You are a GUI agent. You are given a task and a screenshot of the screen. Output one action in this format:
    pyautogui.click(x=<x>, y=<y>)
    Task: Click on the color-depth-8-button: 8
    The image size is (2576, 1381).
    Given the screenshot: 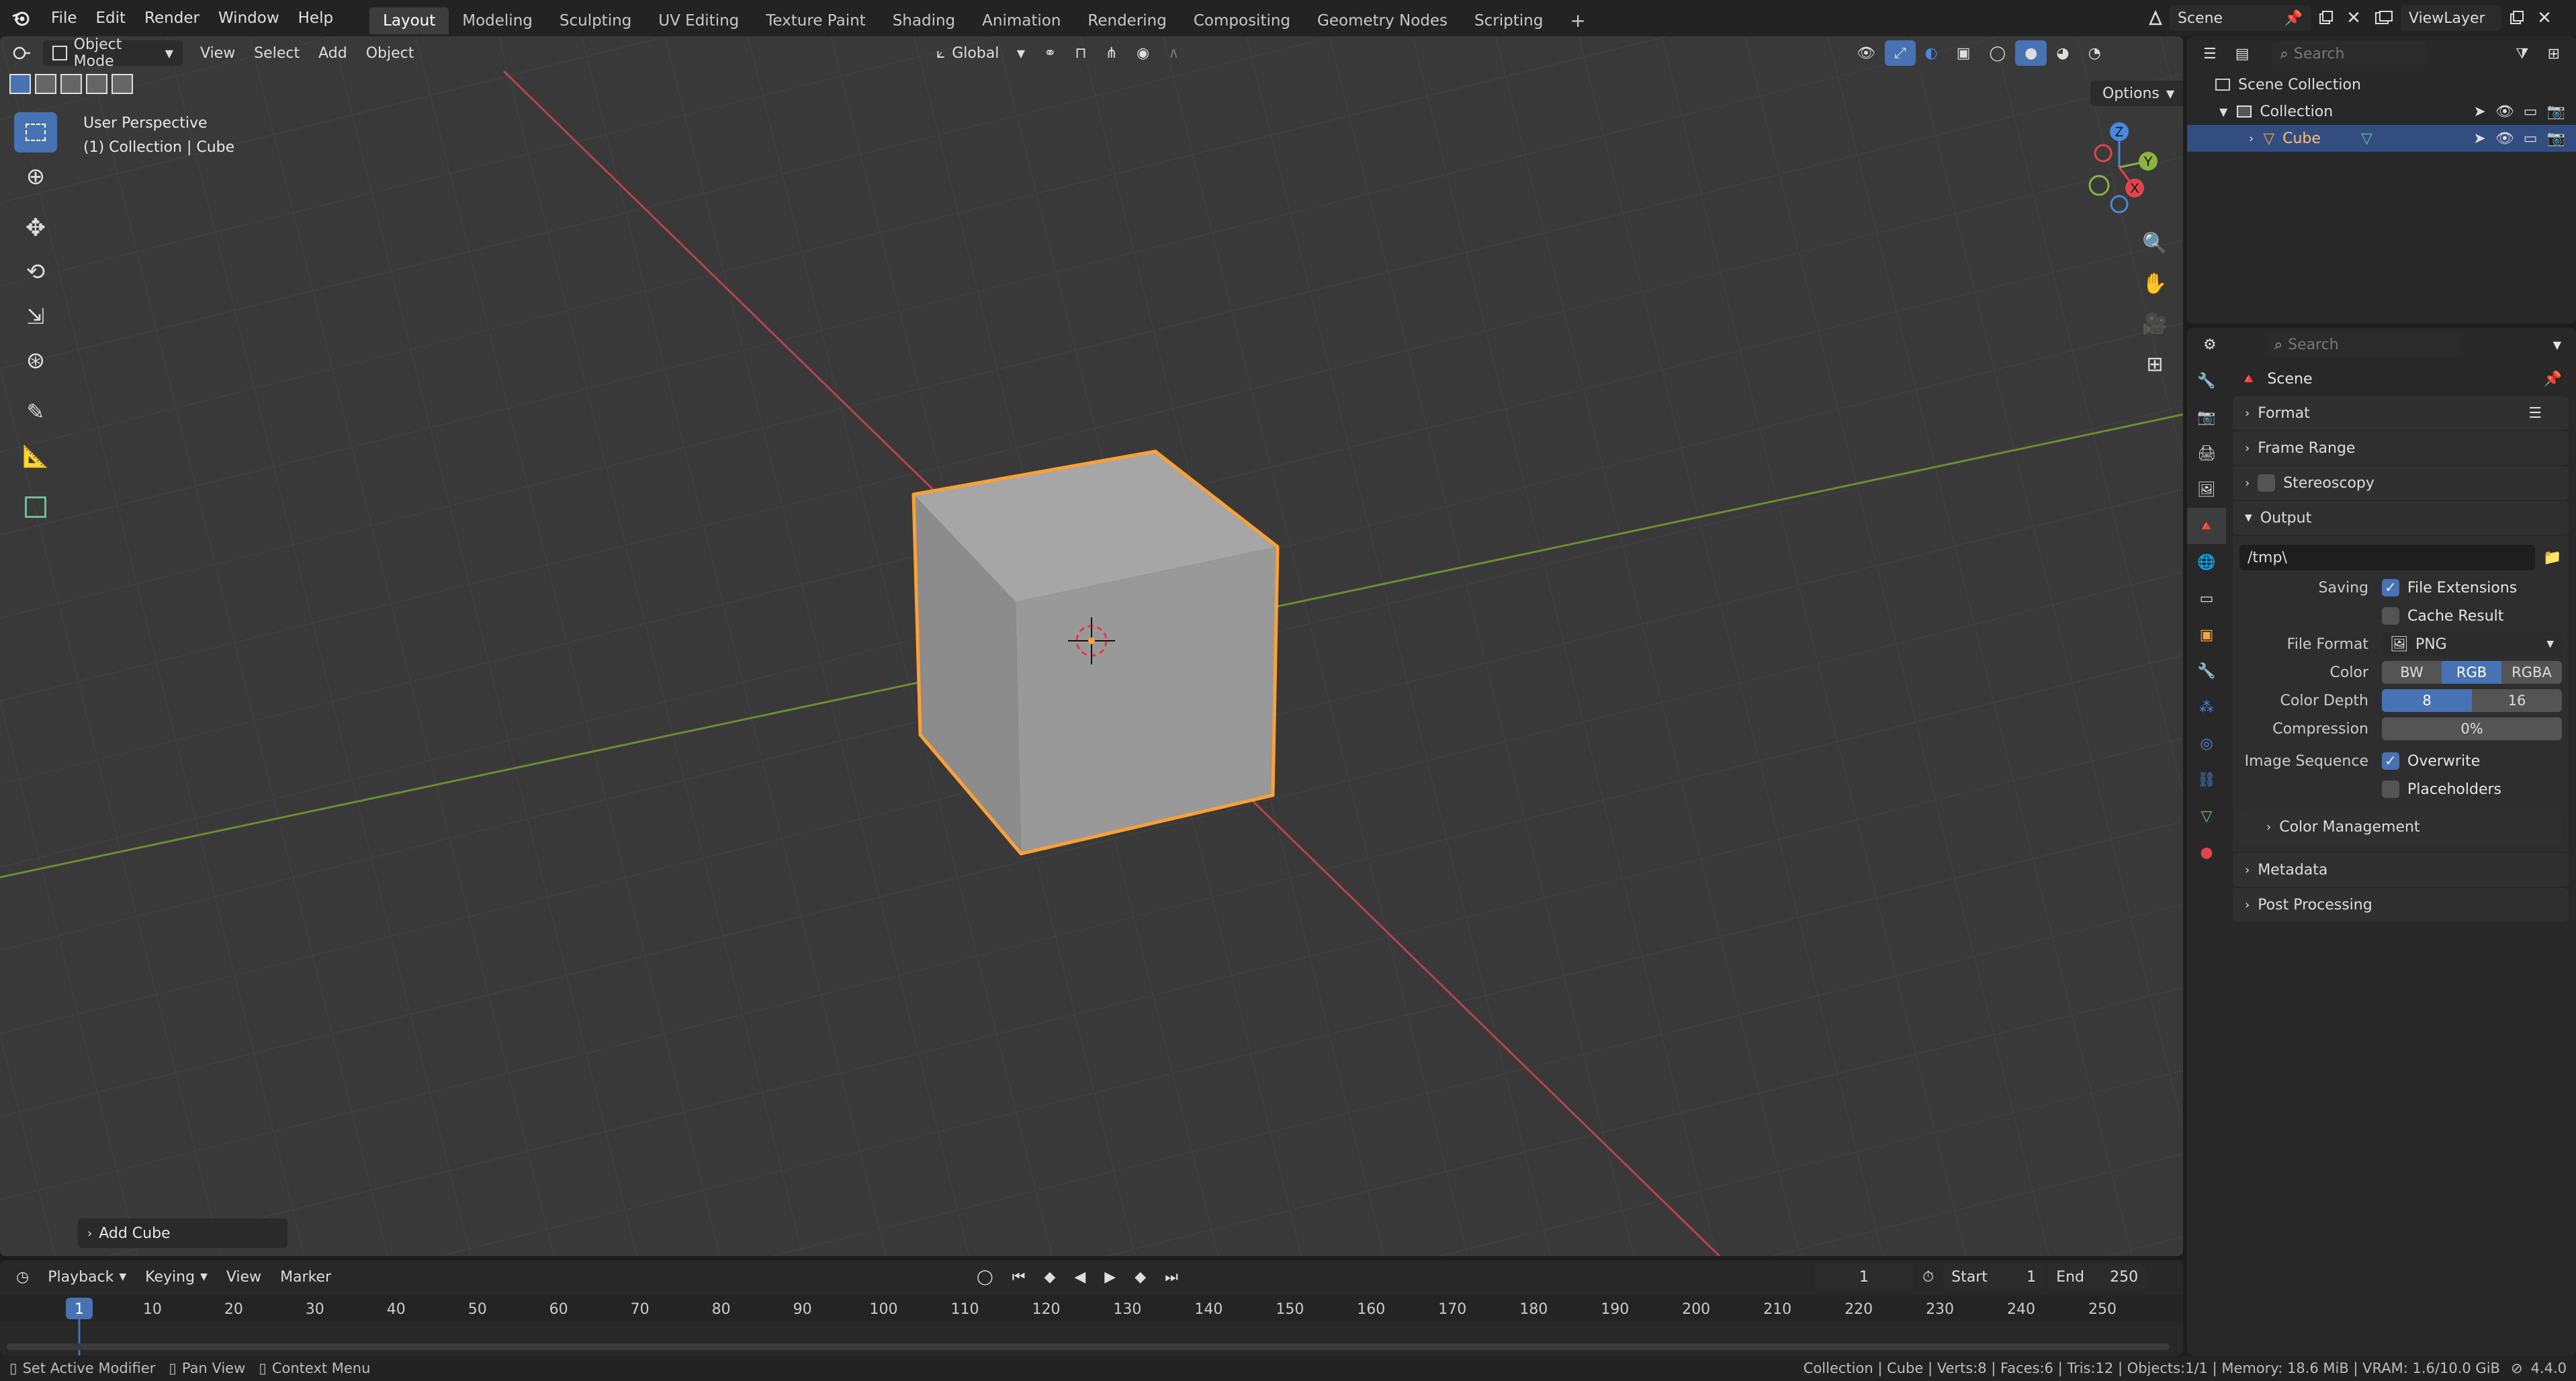 What is the action you would take?
    pyautogui.click(x=2427, y=700)
    